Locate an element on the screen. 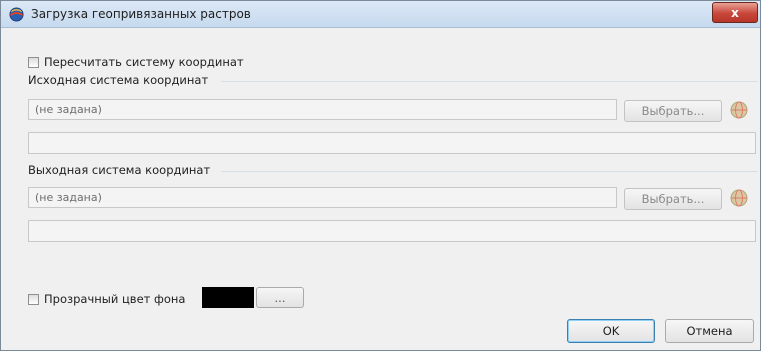 The width and height of the screenshot is (761, 351). source-cs-field: (не задана) is located at coordinates (322, 109).